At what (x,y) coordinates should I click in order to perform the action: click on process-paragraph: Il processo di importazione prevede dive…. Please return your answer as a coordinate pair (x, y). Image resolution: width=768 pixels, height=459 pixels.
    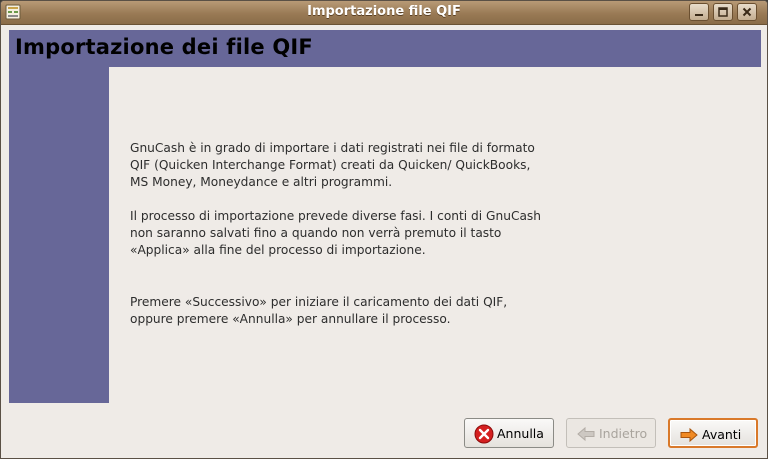
    Looking at the image, I should click on (335, 233).